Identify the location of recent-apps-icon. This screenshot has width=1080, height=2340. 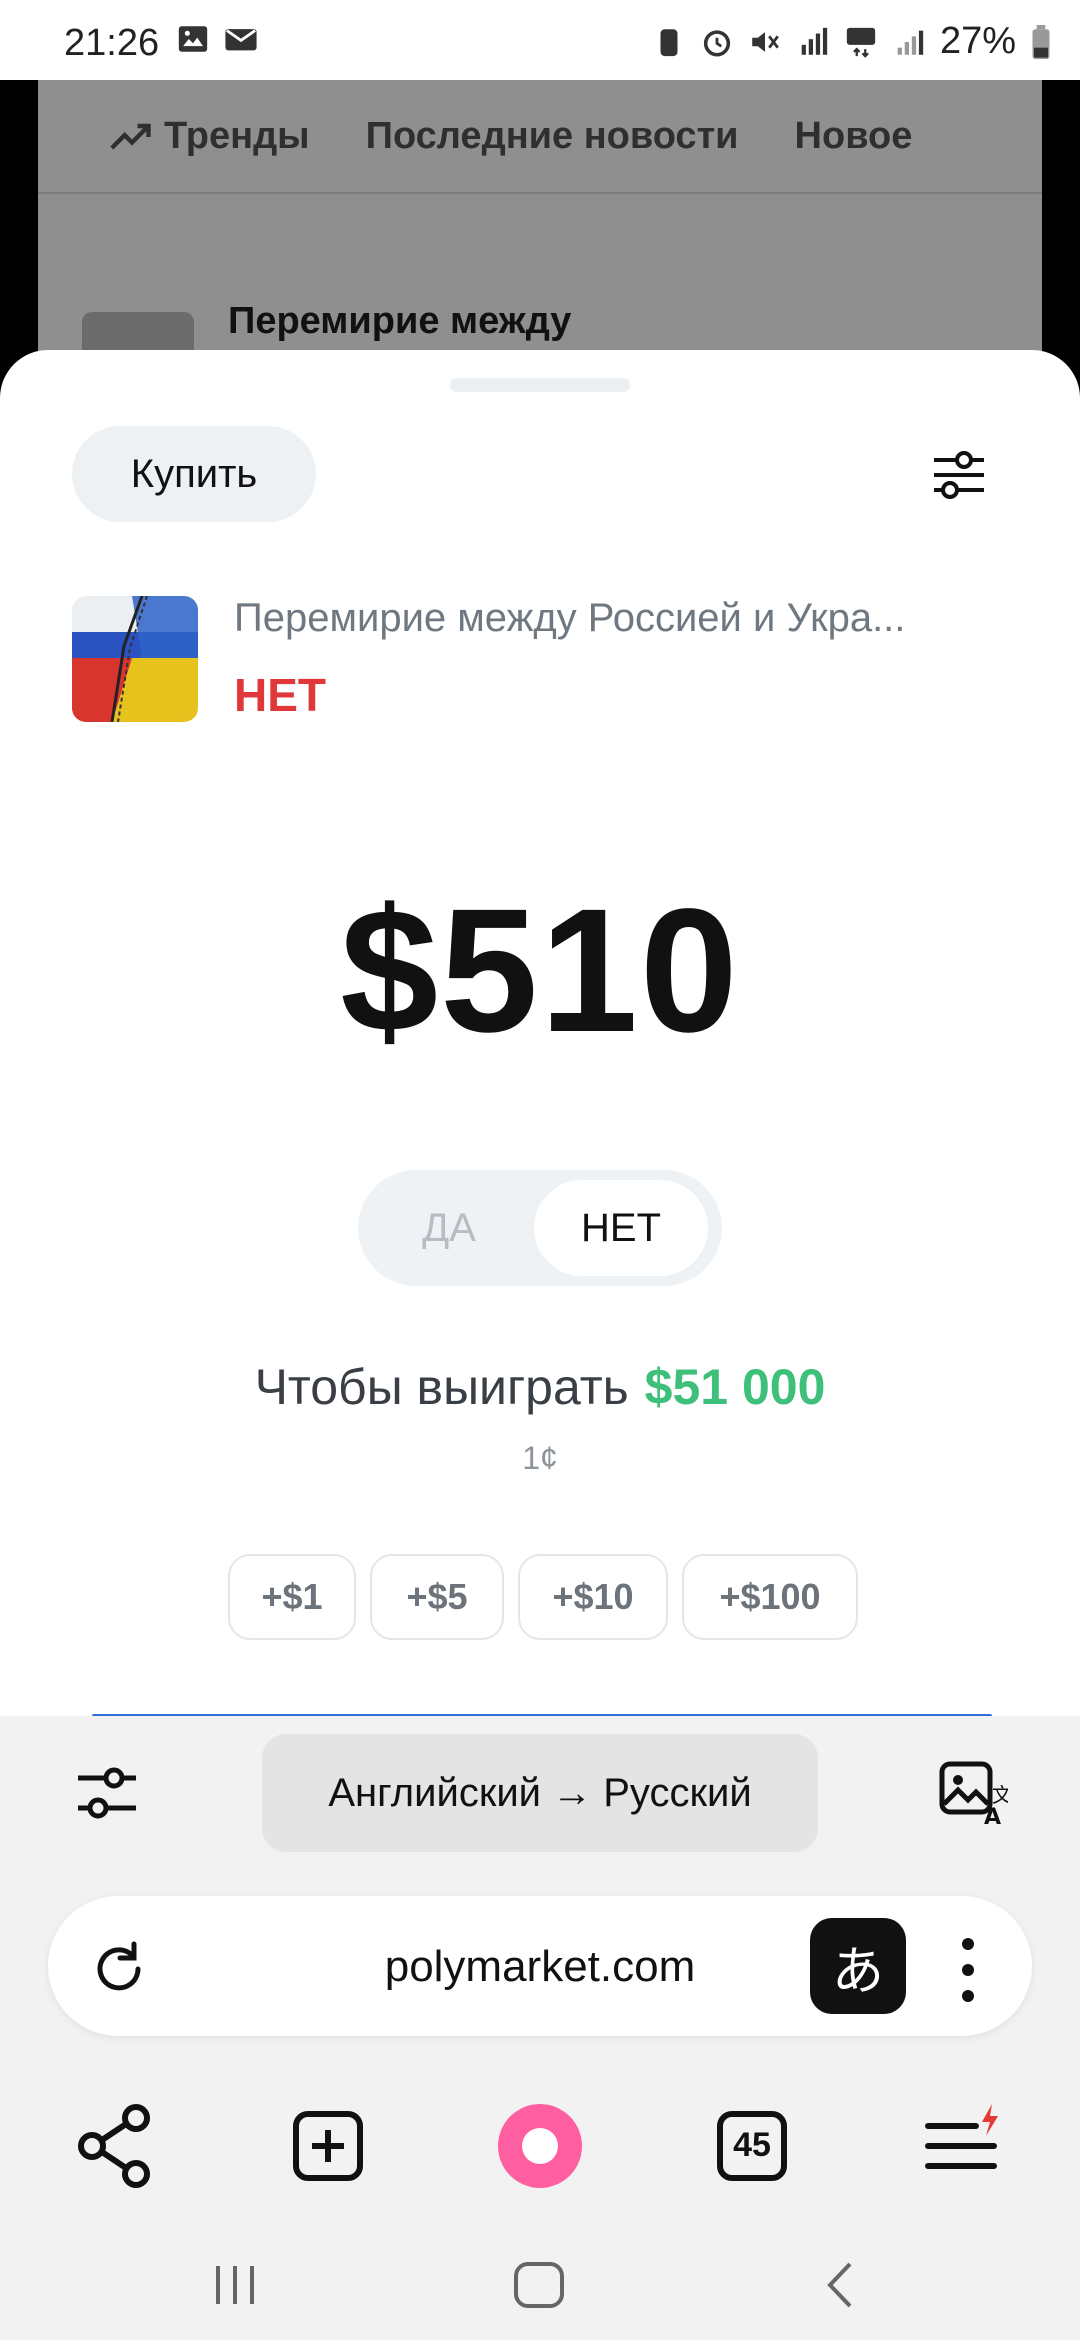
(235, 2285).